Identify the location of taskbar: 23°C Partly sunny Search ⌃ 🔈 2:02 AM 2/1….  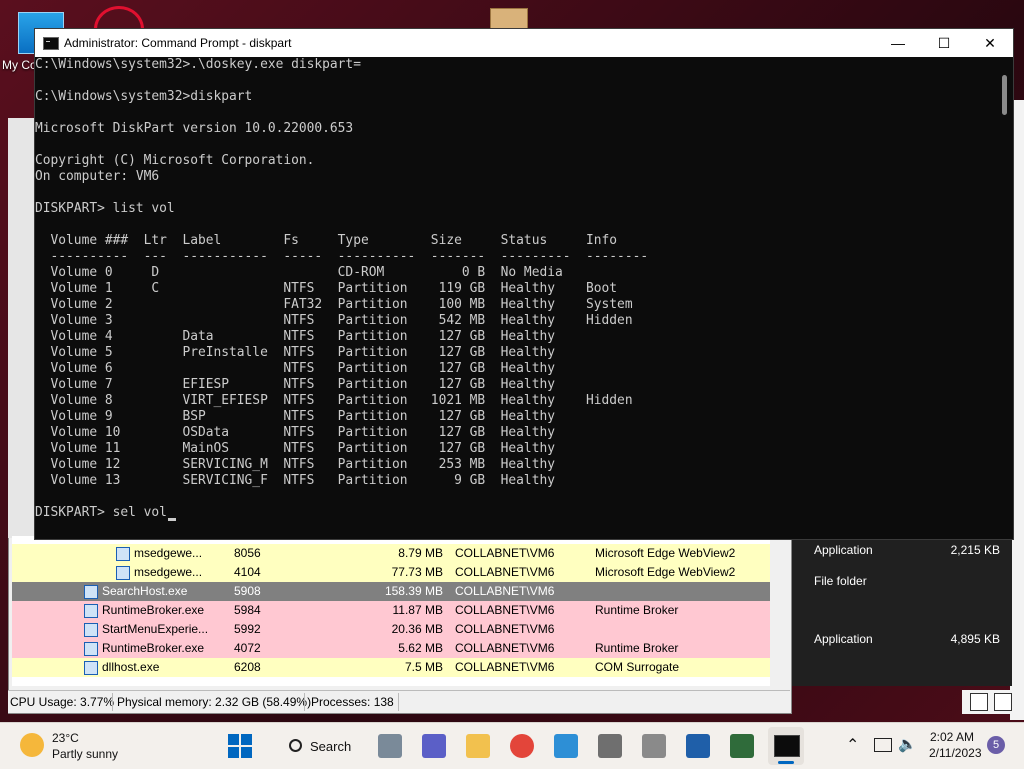
(512, 745).